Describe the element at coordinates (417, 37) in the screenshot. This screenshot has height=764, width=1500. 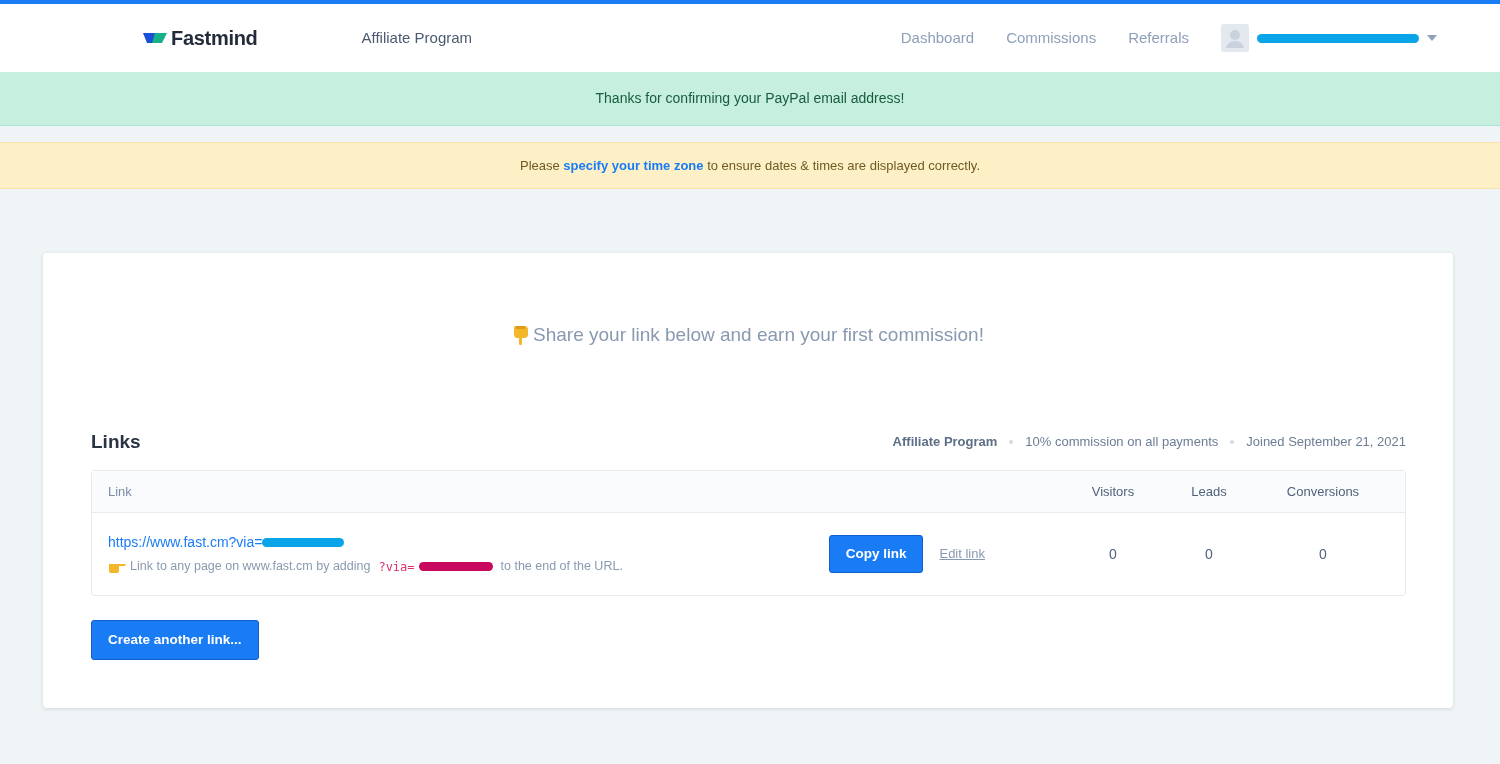
I see `program-title: Affiliate Program` at that location.